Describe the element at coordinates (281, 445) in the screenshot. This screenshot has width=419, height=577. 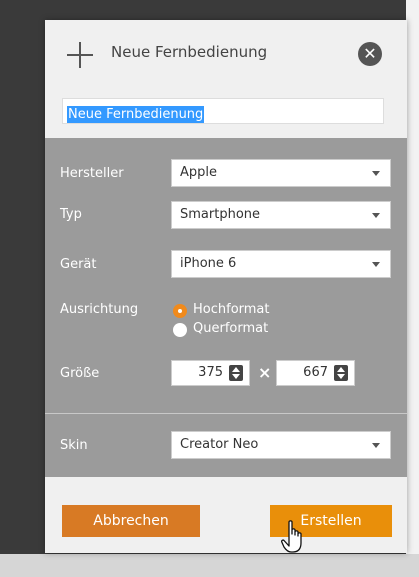
I see `skin-select: Creator Neo` at that location.